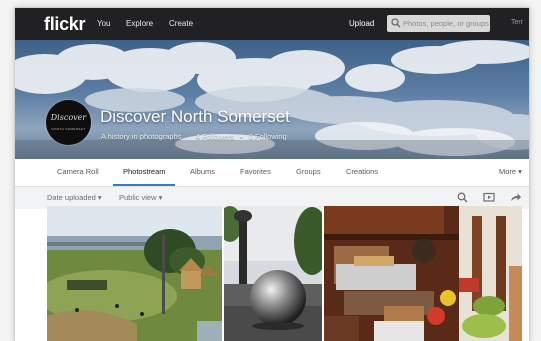 The image size is (541, 341). What do you see at coordinates (202, 171) in the screenshot?
I see `tab-albums: Albums` at bounding box center [202, 171].